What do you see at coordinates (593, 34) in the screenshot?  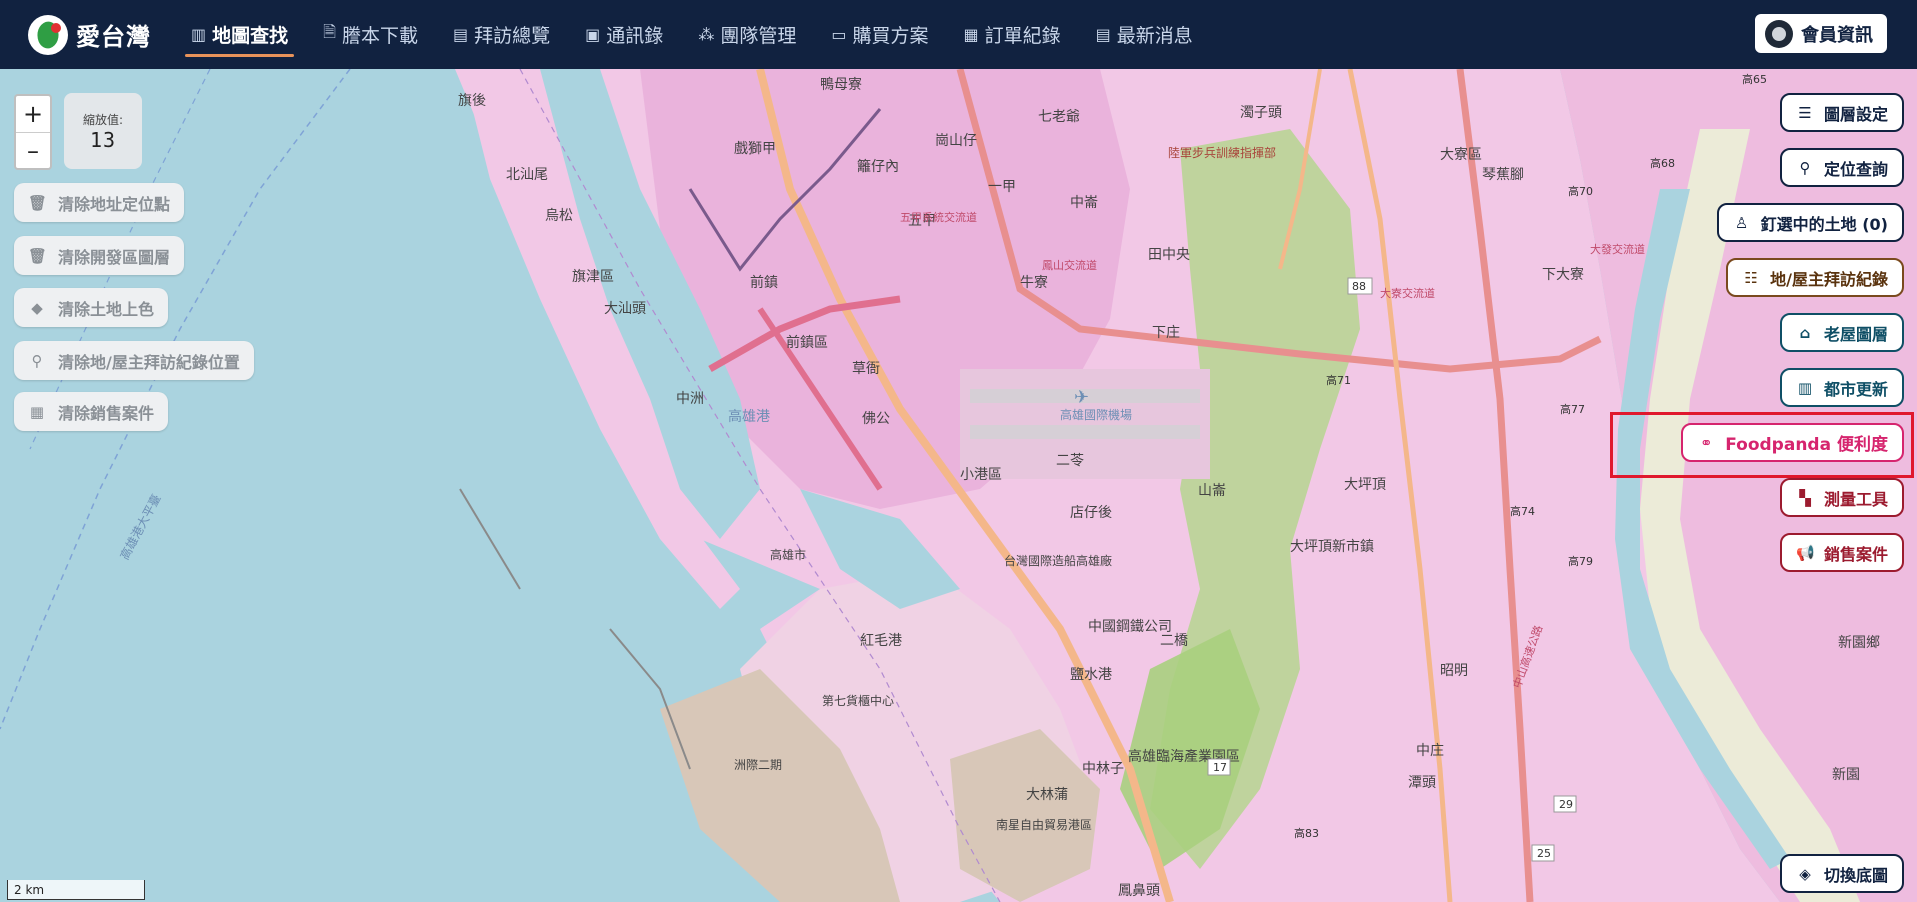 I see `contact-card-icon: ▣` at bounding box center [593, 34].